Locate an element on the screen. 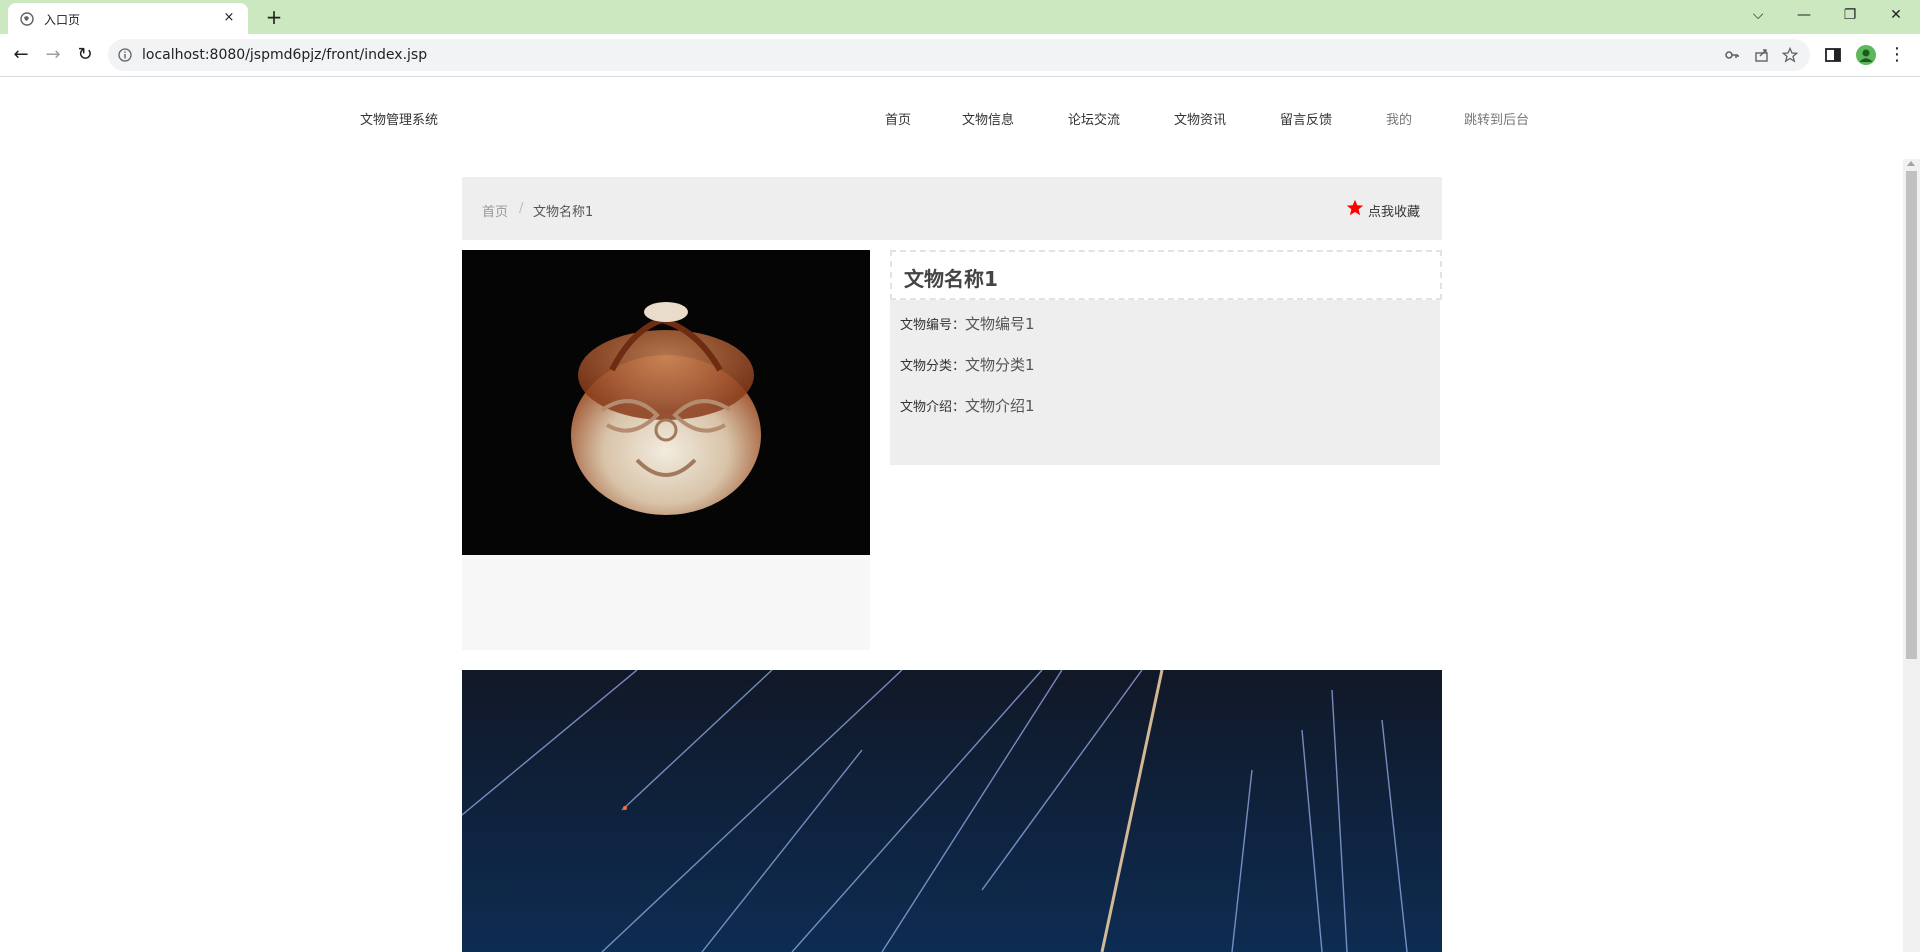 The image size is (1920, 952). browser-menu-button: ⋮ is located at coordinates (1897, 55).